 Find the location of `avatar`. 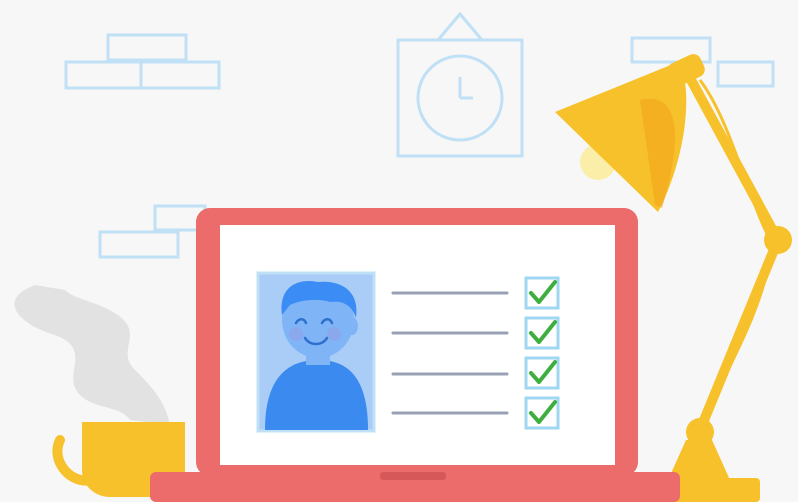

avatar is located at coordinates (316, 352).